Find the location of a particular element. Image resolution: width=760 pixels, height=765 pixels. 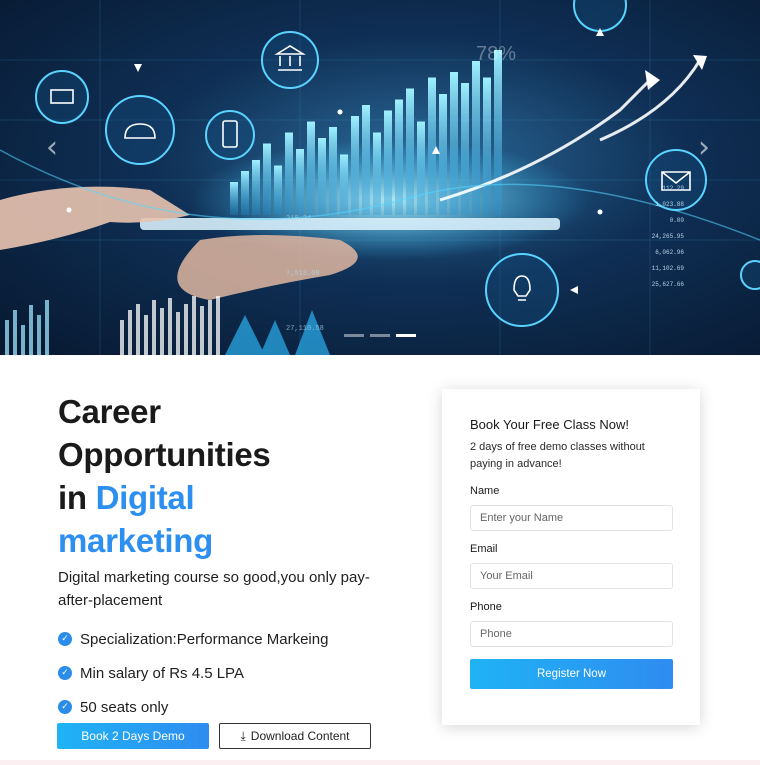

feature-text: 50 seats only is located at coordinates (124, 707).